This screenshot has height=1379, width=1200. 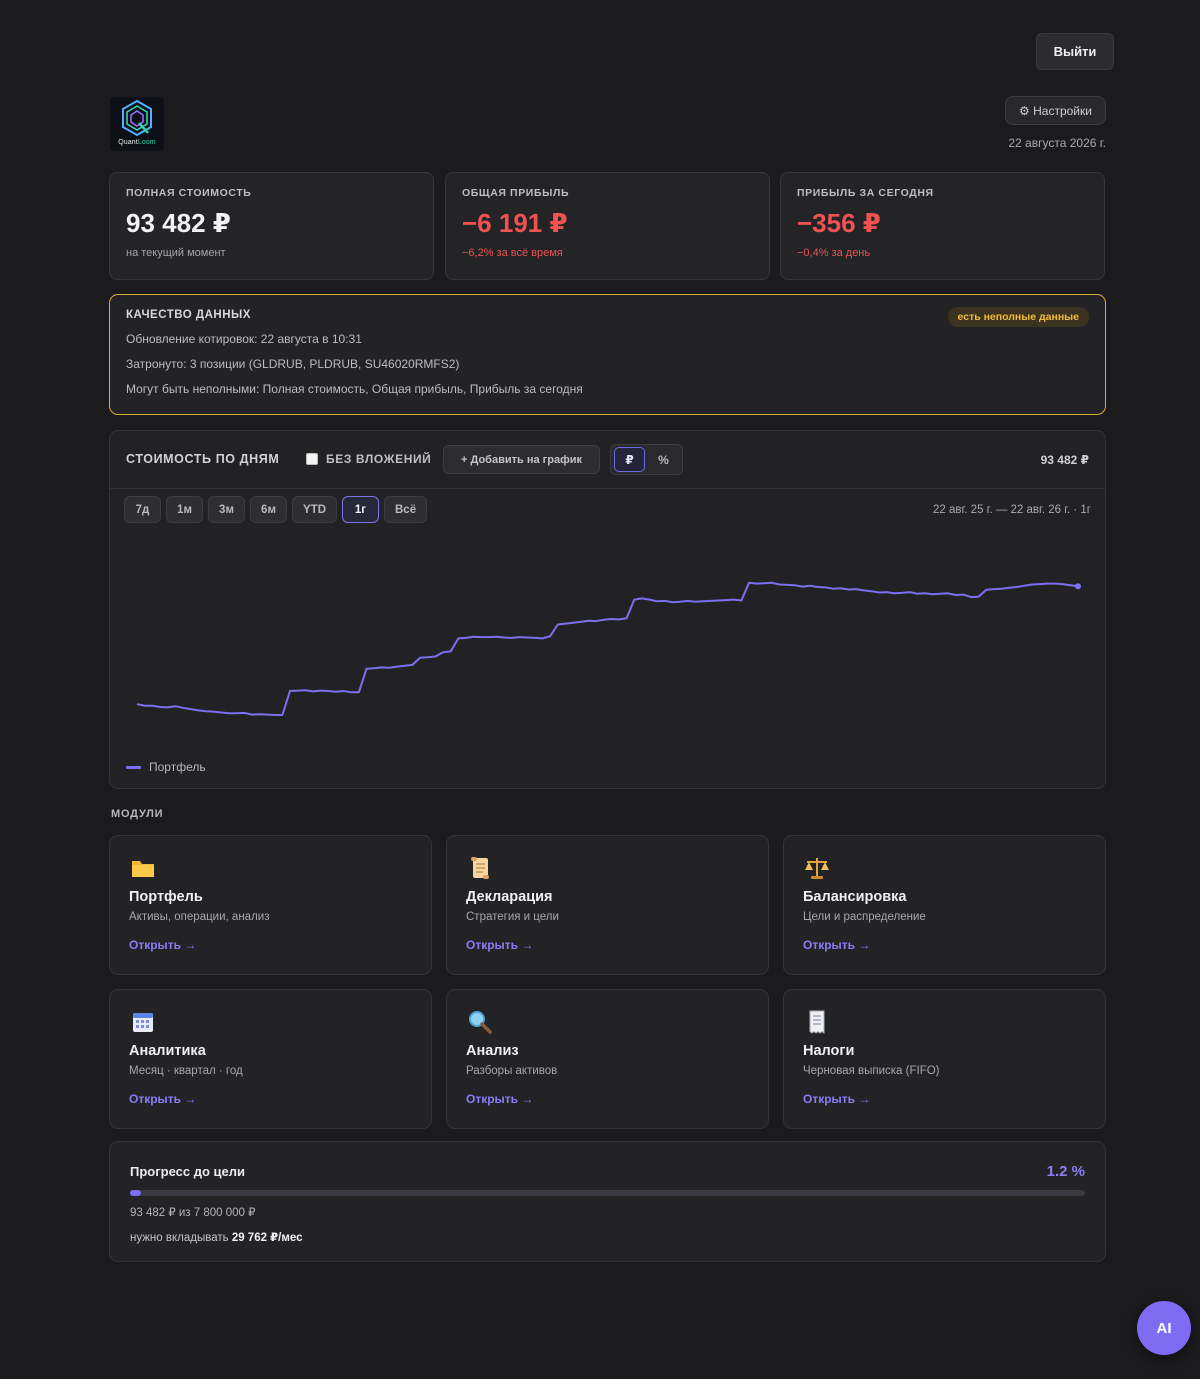 I want to click on module-card-analysis: Анализ Разборы активов Открыть →, so click(x=607, y=1059).